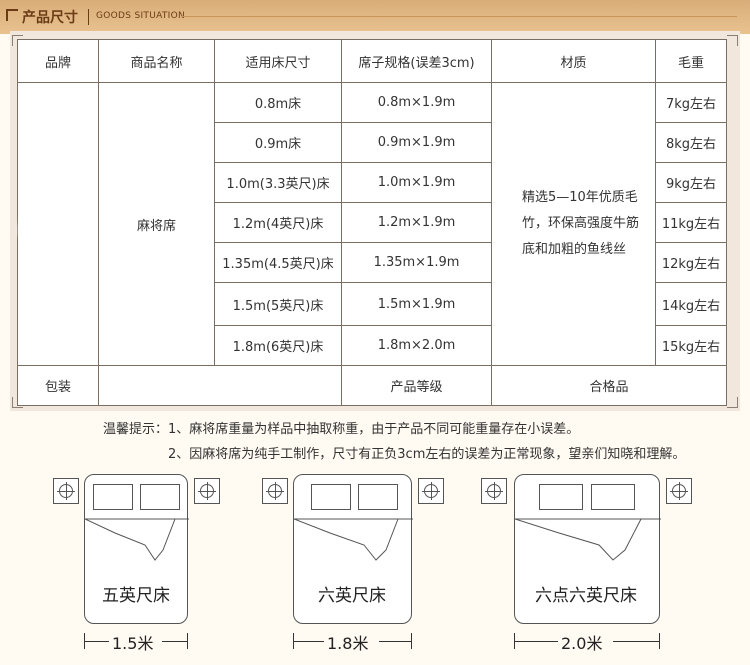 The image size is (750, 665). I want to click on packaging-value, so click(220, 385).